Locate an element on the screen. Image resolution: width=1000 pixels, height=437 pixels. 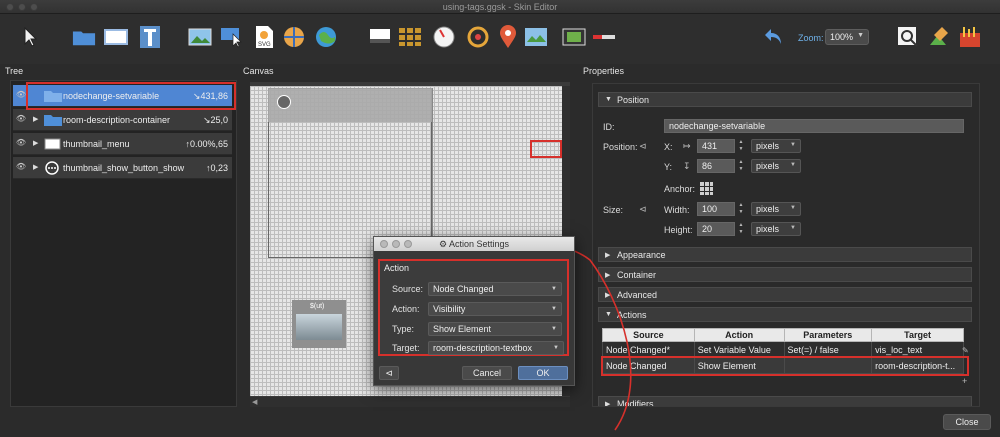
cloner-tool-icon is located at coordinates (380, 37).